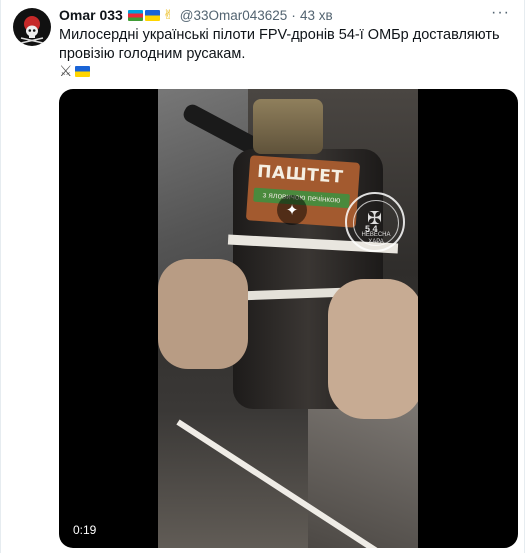  Describe the element at coordinates (135, 15) in the screenshot. I see `azerbaijan-flag-icon` at that location.